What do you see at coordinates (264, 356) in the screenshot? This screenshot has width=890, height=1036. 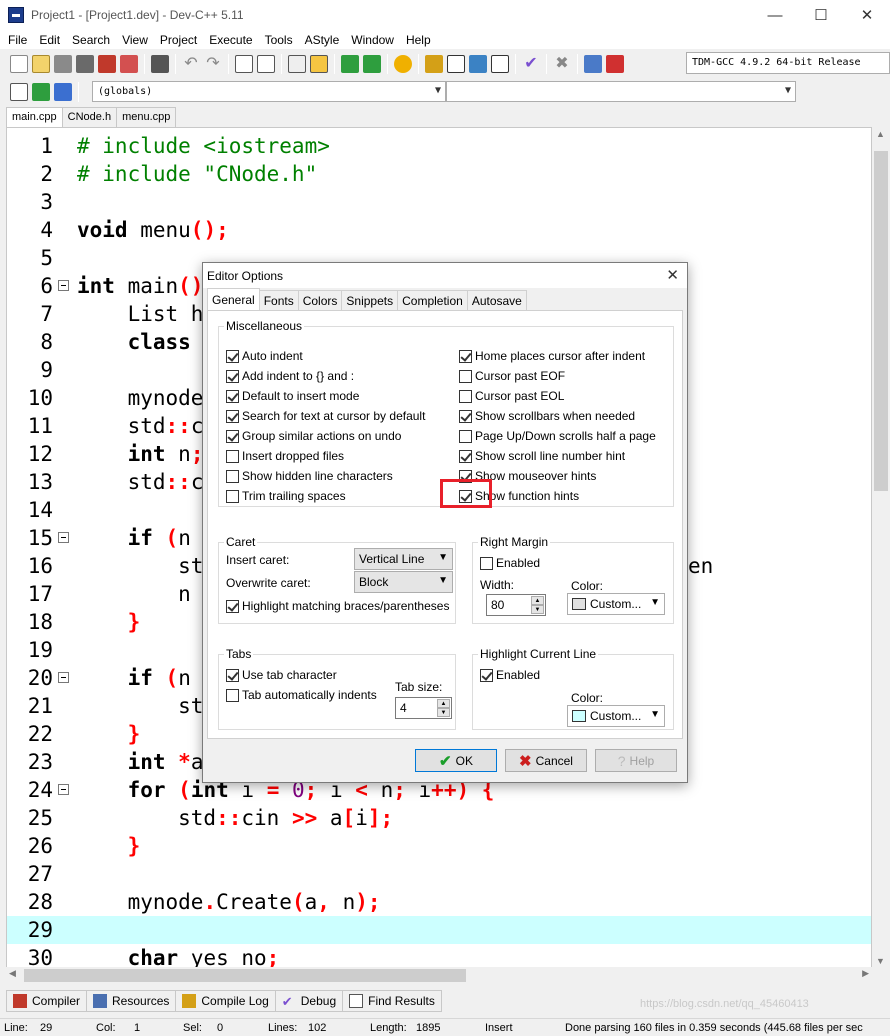 I see `option-checkbox: Auto indent` at bounding box center [264, 356].